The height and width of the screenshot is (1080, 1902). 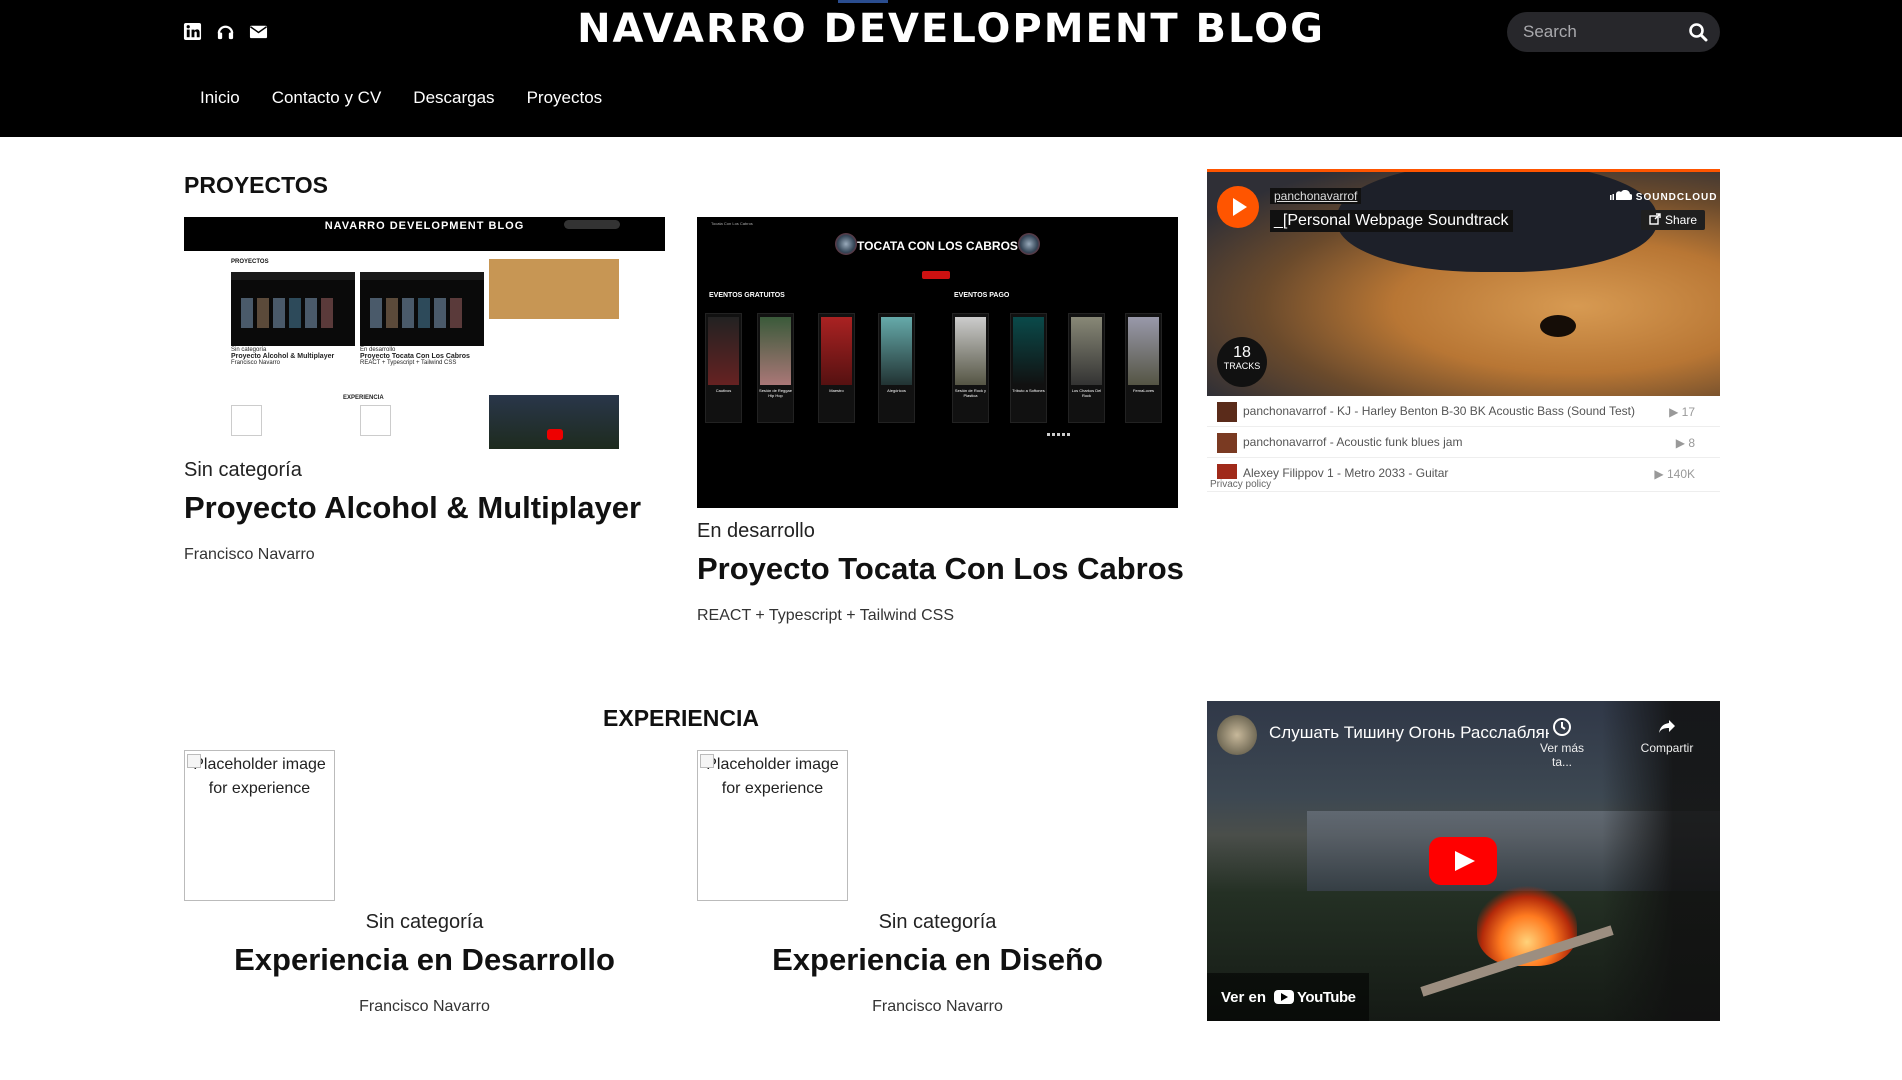 I want to click on mini-soundcloud, so click(x=554, y=289).